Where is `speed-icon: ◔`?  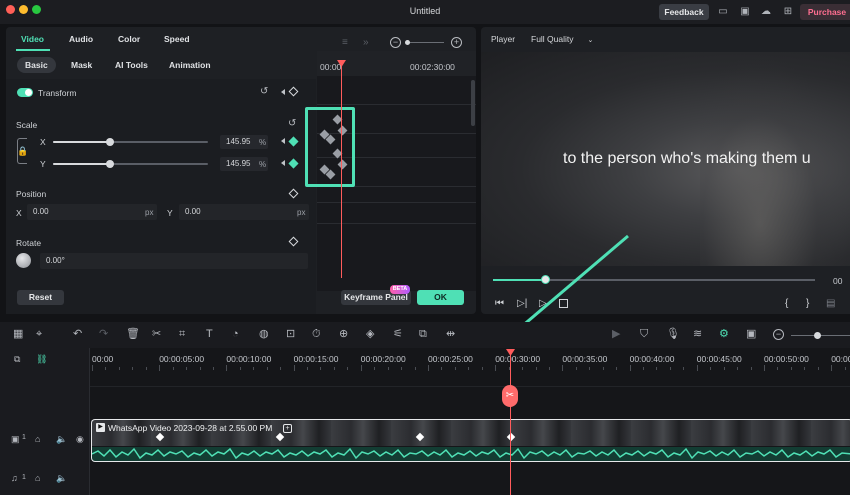
speed-icon: ◔ is located at coordinates (235, 334).